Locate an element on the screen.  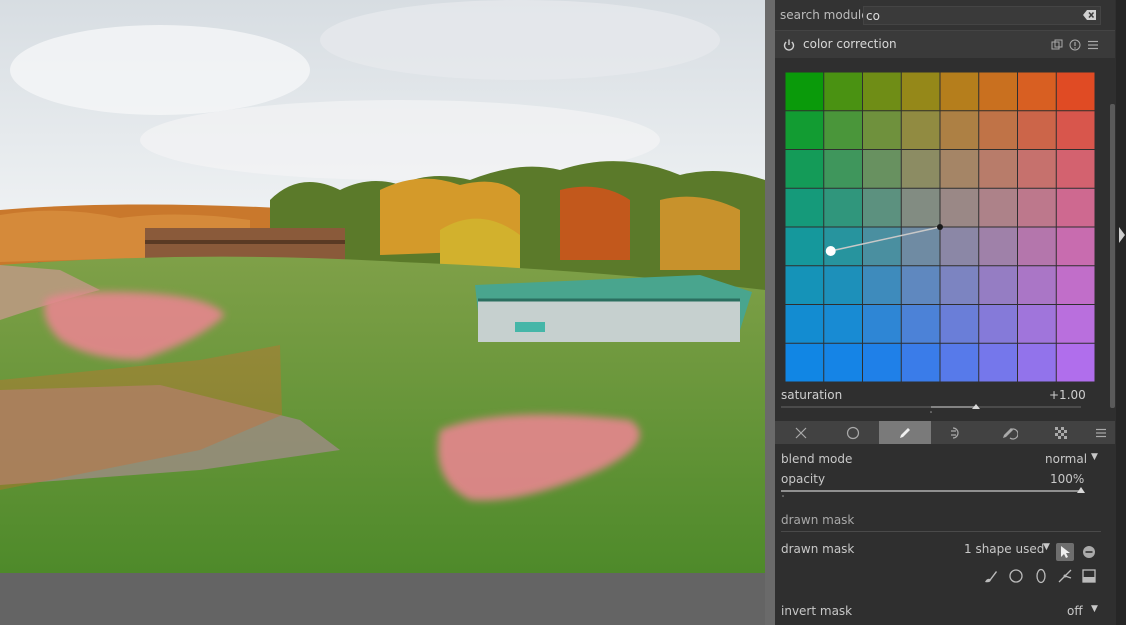
tab-uniformly is located at coordinates (853, 432).